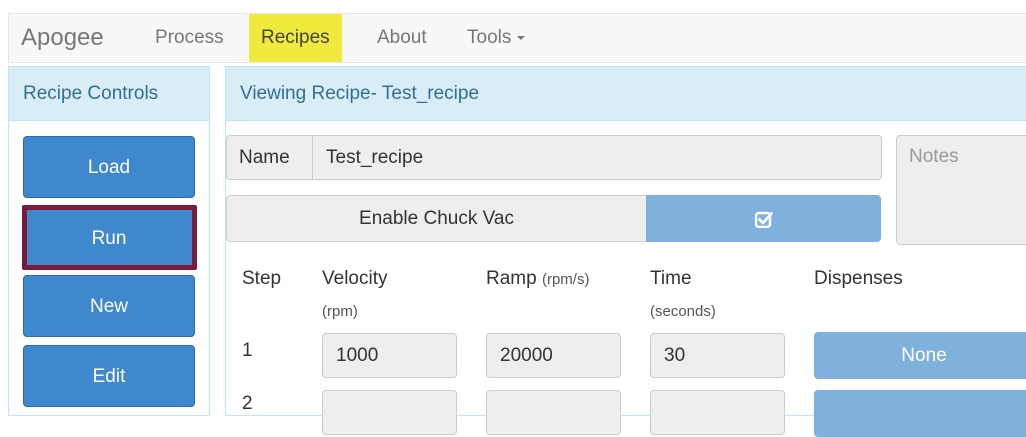 This screenshot has height=437, width=1026. I want to click on load-button: Load, so click(109, 167).